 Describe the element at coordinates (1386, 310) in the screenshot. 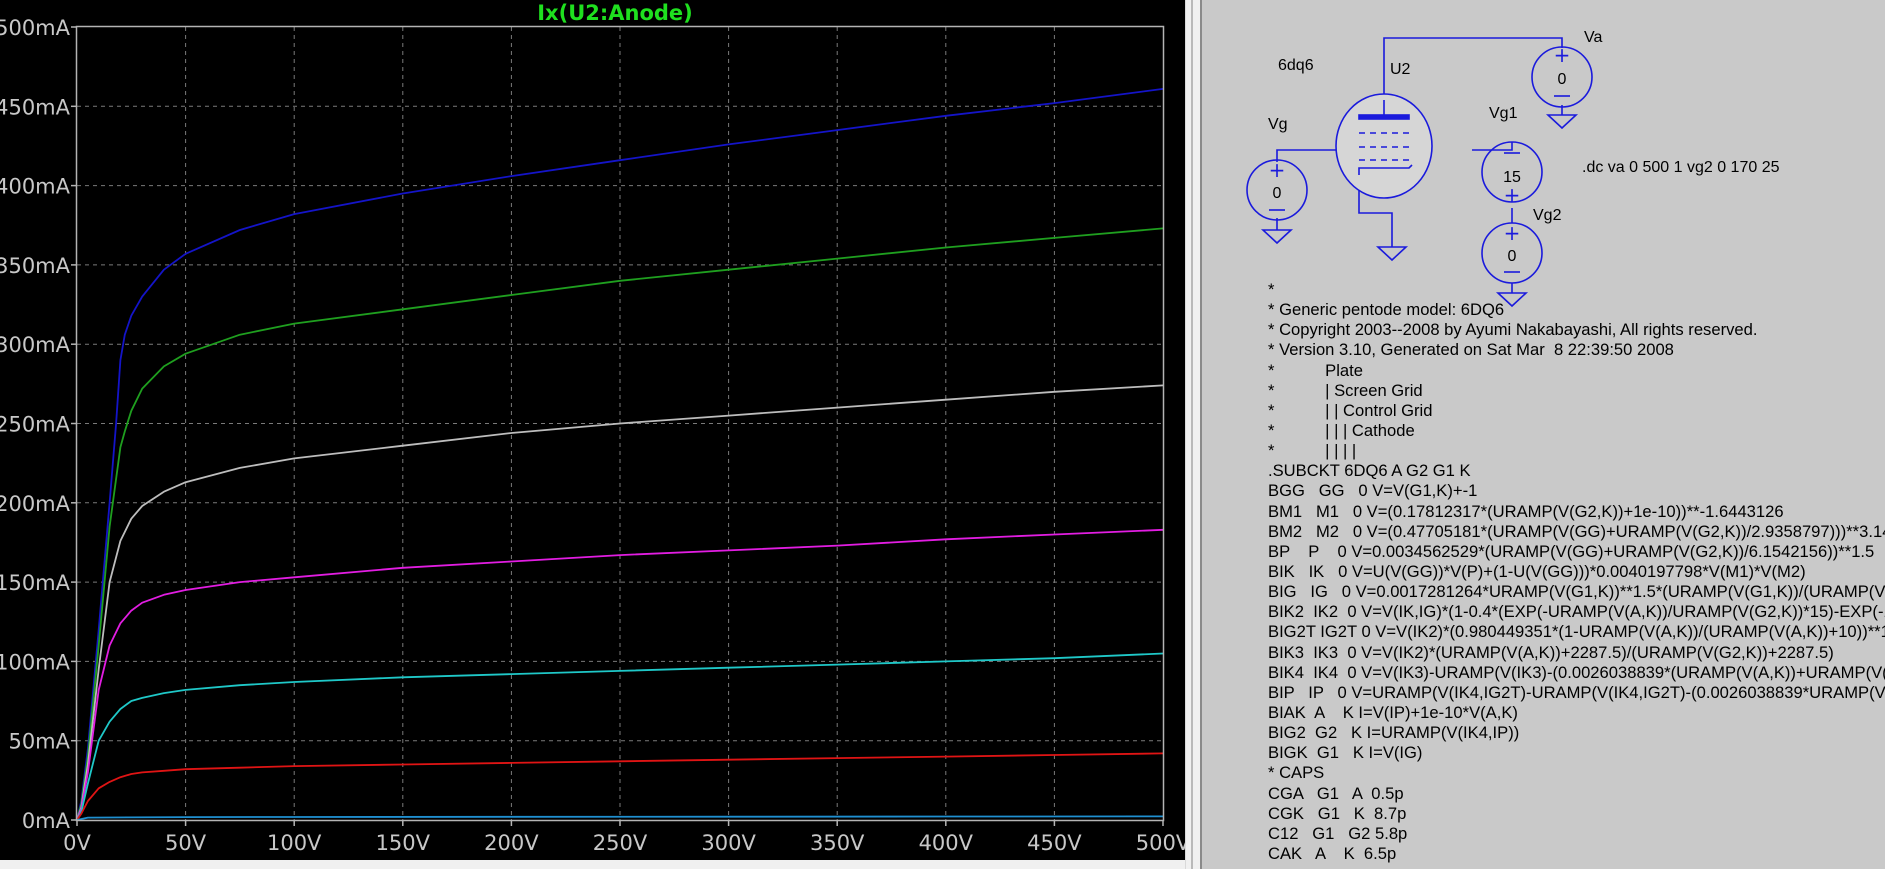

I see `netlist-line: * Generic pentode model: 6DQ6` at that location.